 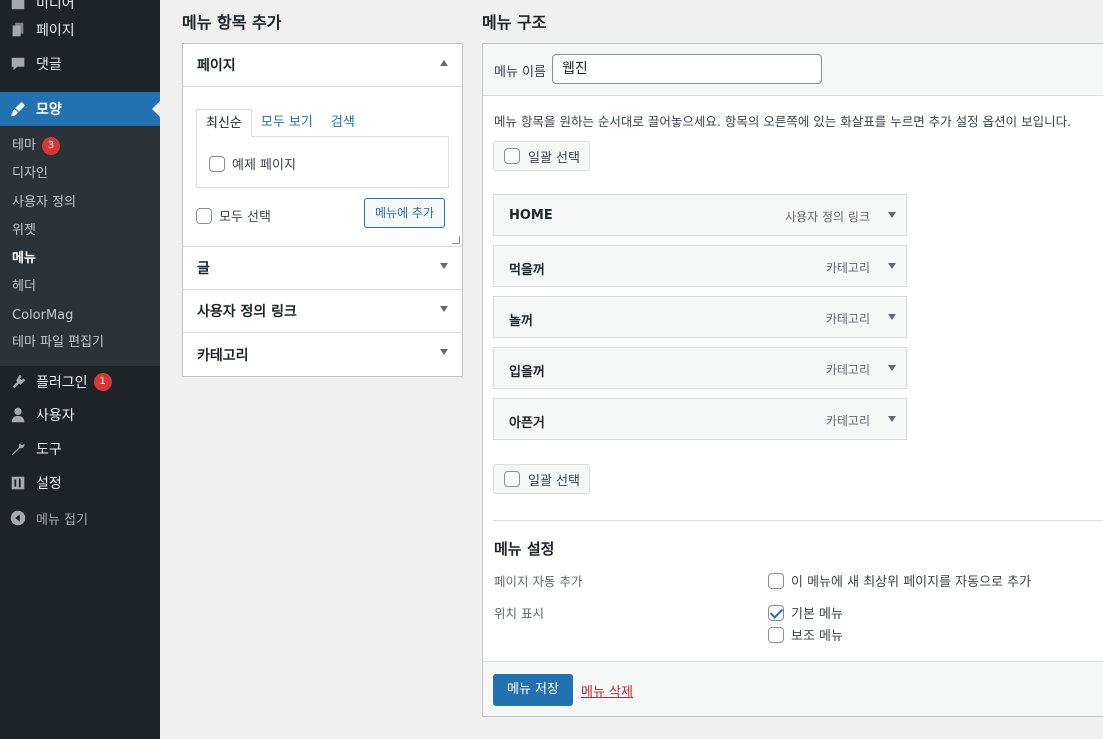 What do you see at coordinates (805, 612) in the screenshot?
I see `location-primary-option: 기본 메뉴` at bounding box center [805, 612].